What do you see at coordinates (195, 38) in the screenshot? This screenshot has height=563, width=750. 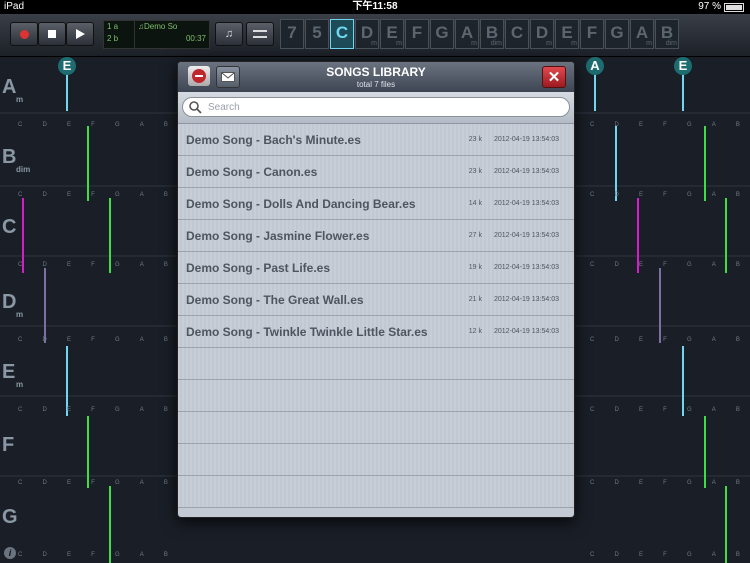 I see `song-time-display: 00:37` at bounding box center [195, 38].